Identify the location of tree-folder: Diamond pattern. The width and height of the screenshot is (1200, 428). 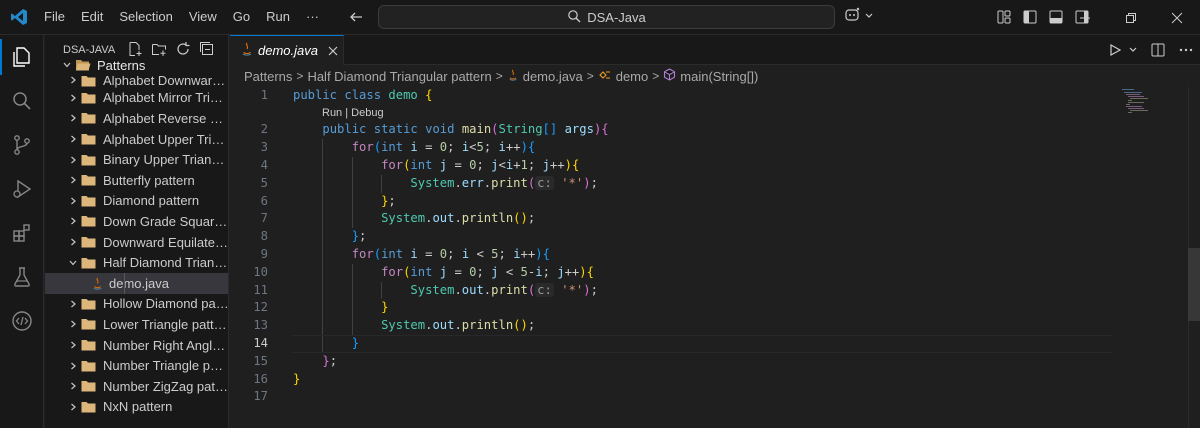
(136, 201).